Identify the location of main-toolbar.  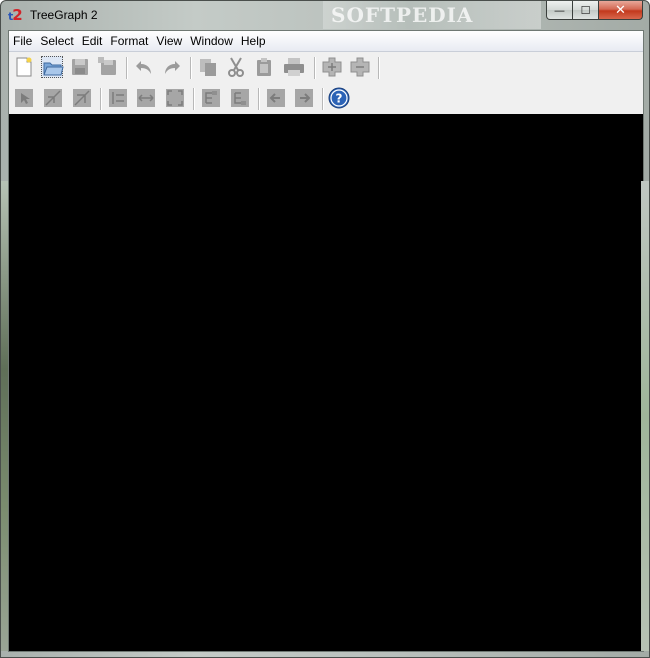
(326, 67).